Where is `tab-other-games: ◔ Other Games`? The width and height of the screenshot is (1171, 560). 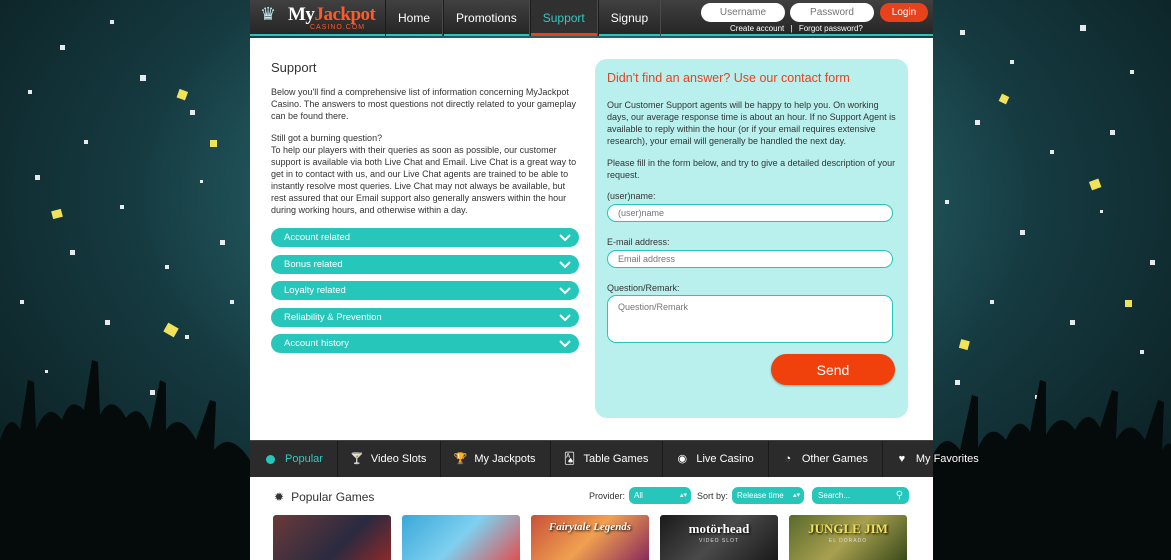
tab-other-games: ◔ Other Games is located at coordinates (826, 459).